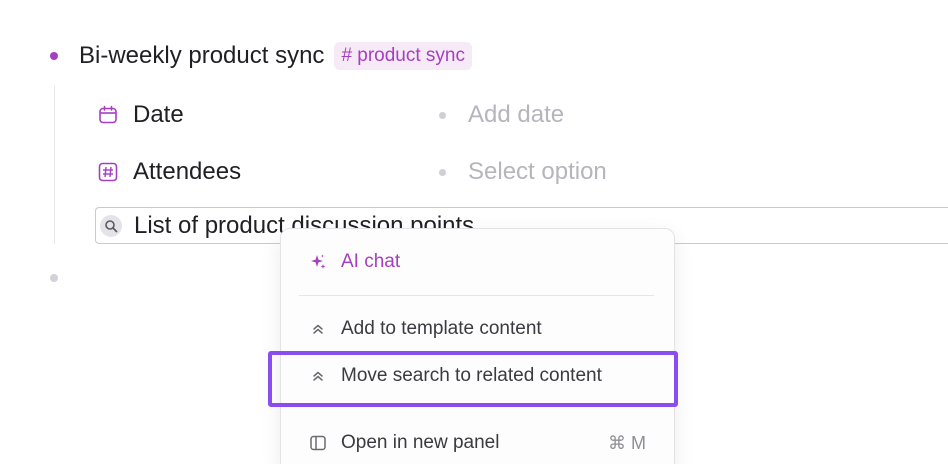 Image resolution: width=948 pixels, height=464 pixels. Describe the element at coordinates (318, 262) in the screenshot. I see `sparkle-icon` at that location.